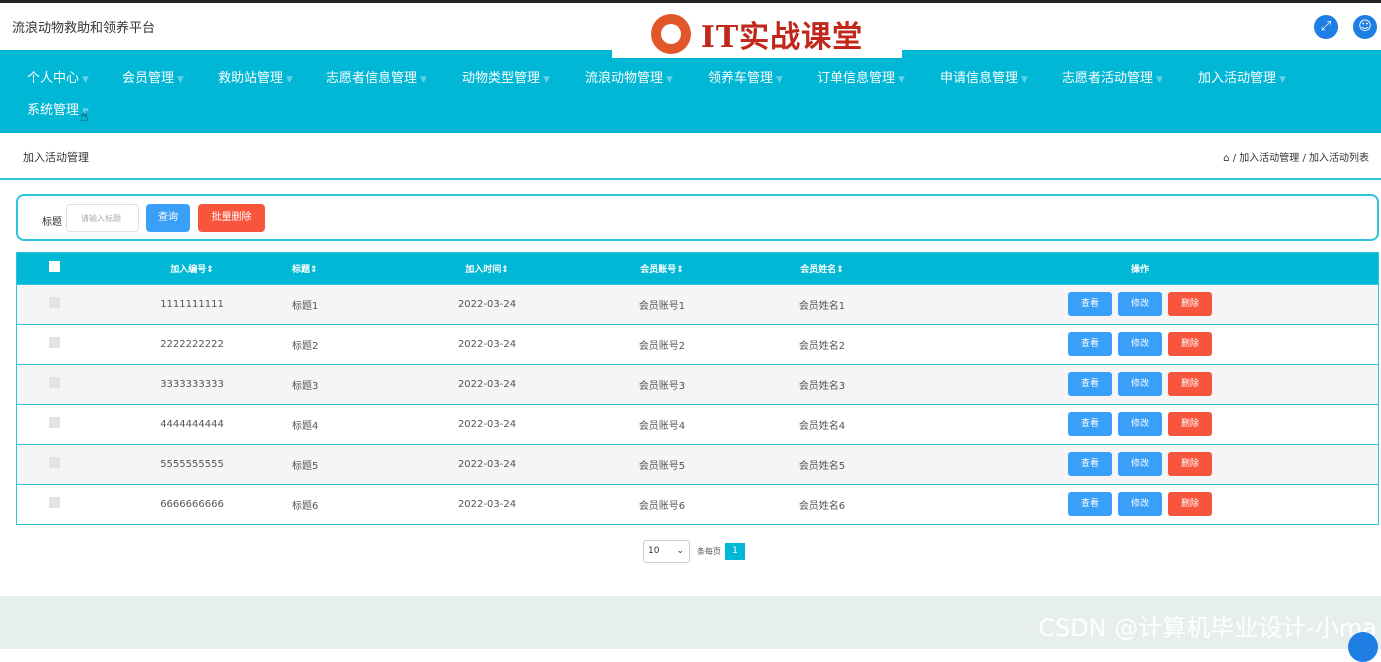  Describe the element at coordinates (1226, 158) in the screenshot. I see `home-icon: ⌂` at that location.